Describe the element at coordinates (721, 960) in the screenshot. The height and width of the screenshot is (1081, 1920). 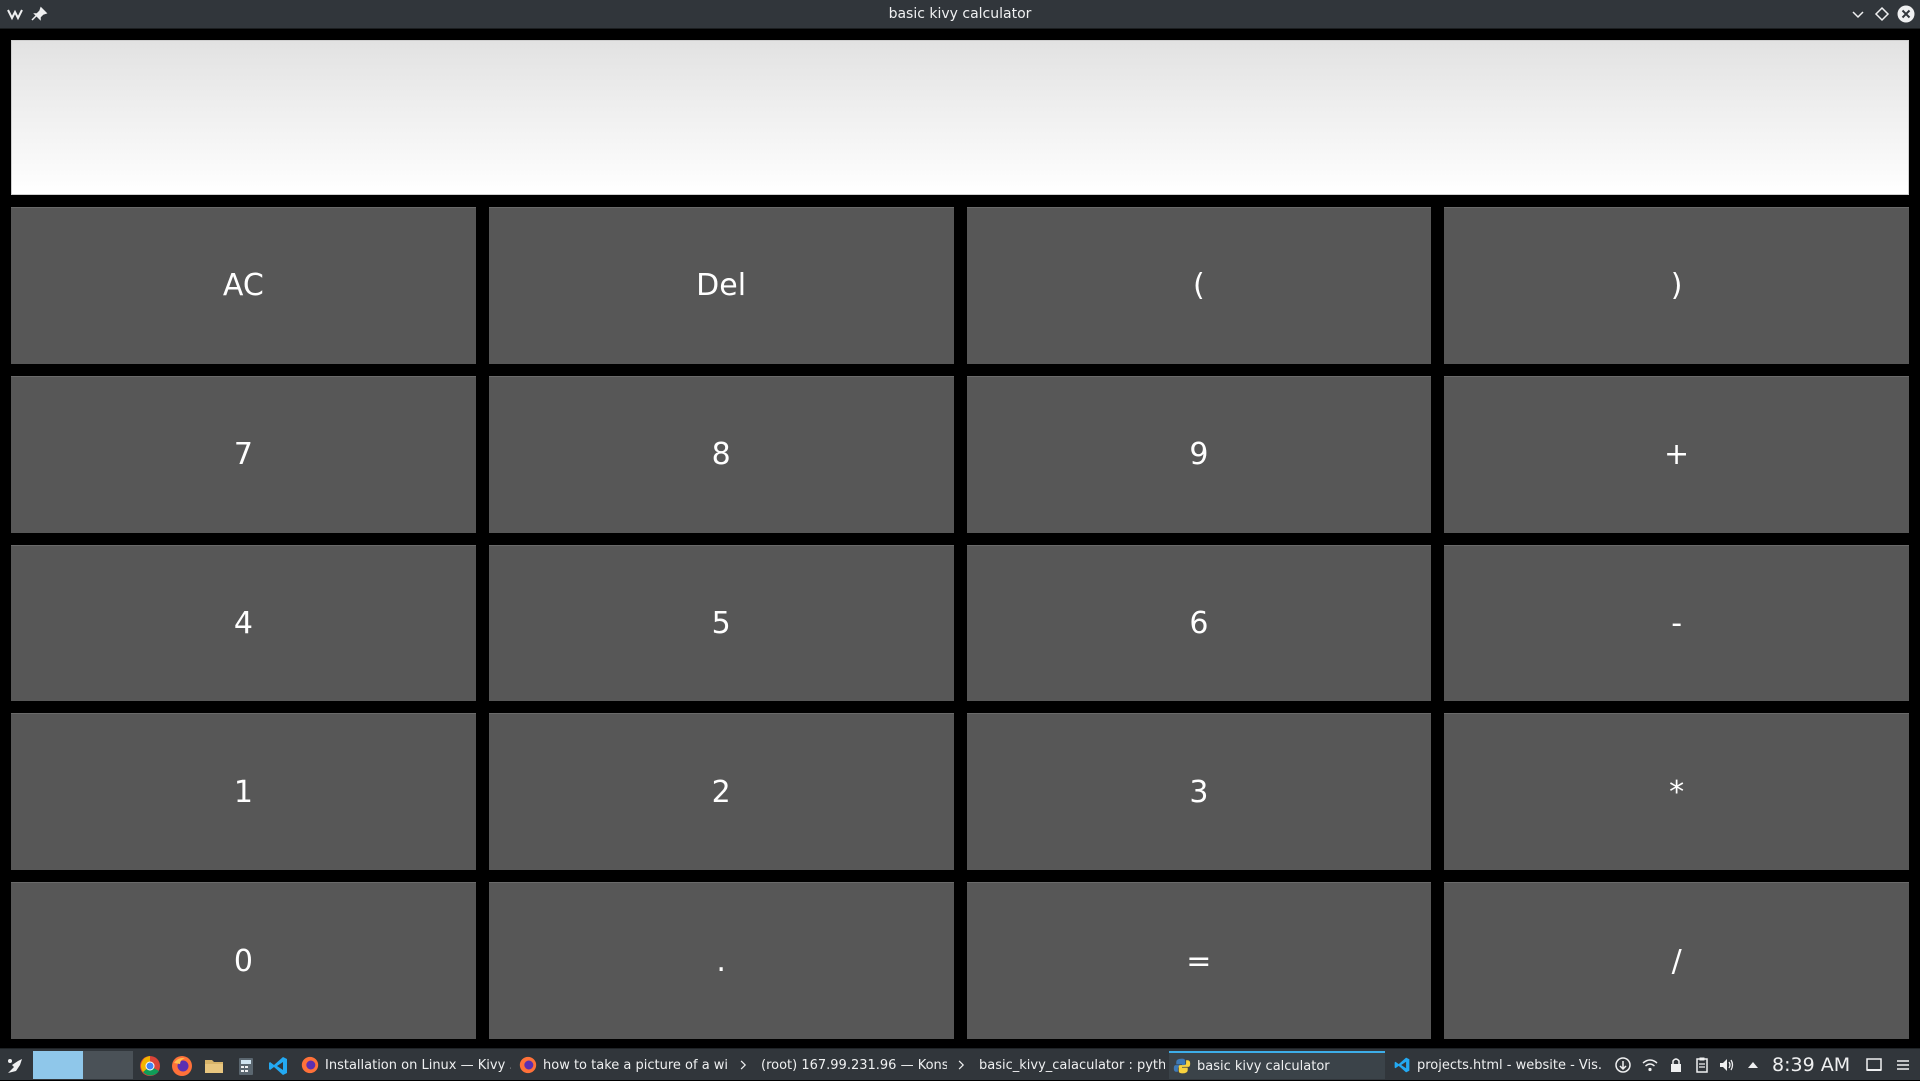
I see `decimal-button: .` at that location.